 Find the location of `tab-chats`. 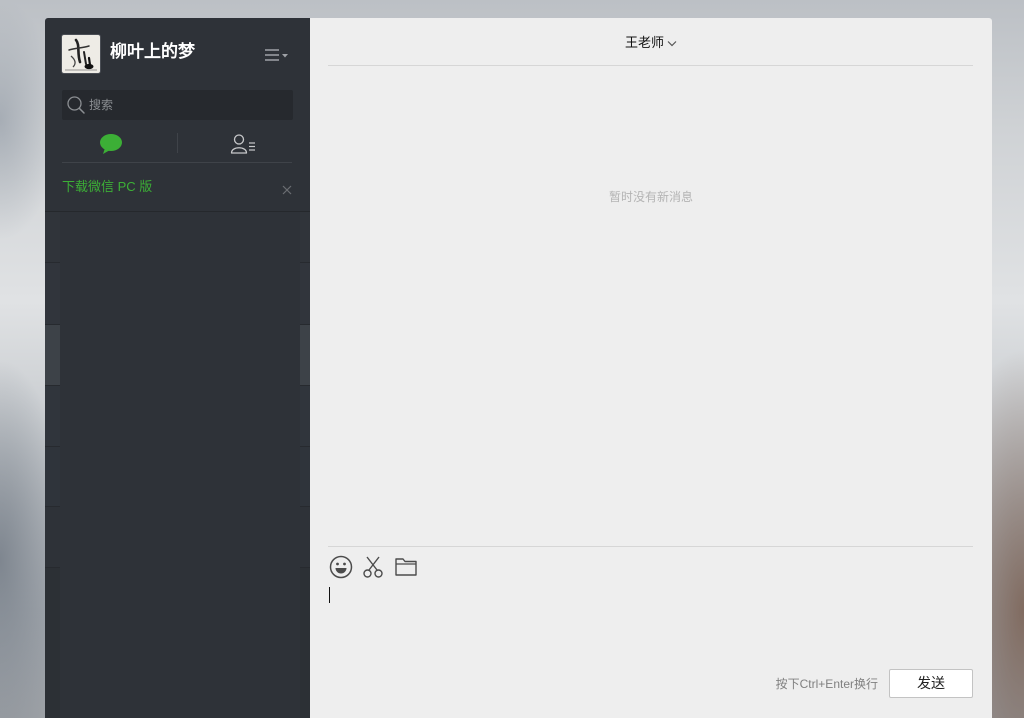

tab-chats is located at coordinates (119, 145).